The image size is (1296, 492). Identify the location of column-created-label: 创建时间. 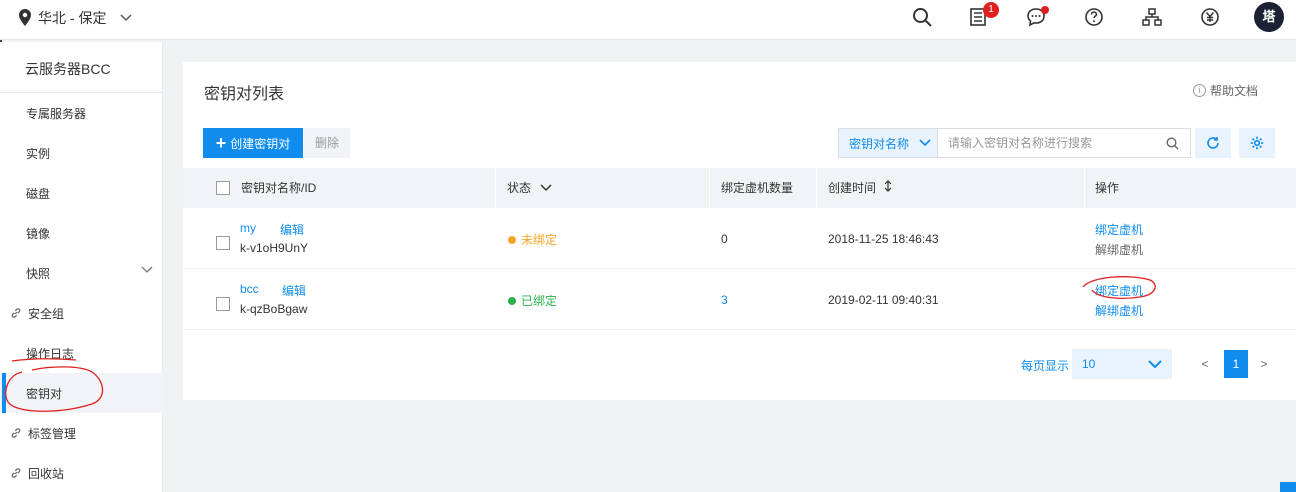
(852, 188).